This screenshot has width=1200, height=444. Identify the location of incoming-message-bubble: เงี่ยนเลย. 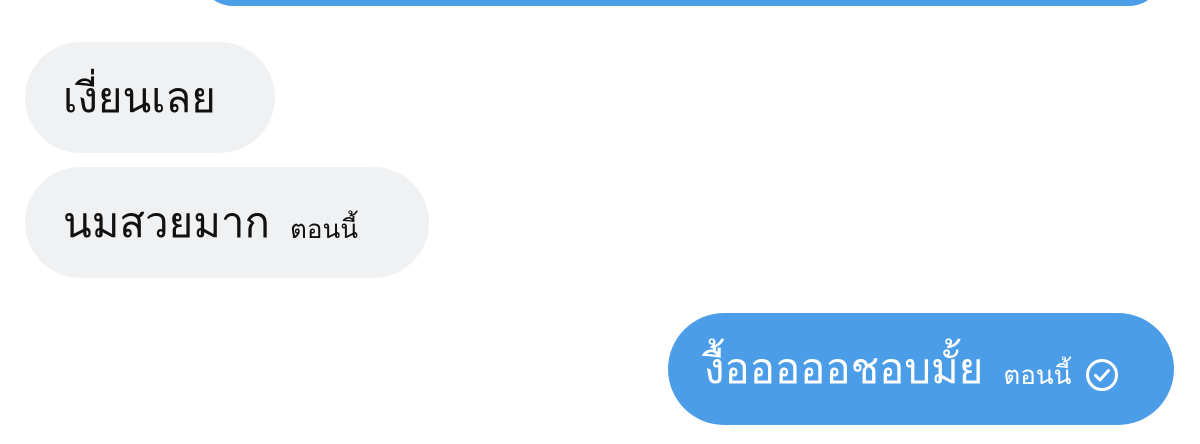
(150, 97).